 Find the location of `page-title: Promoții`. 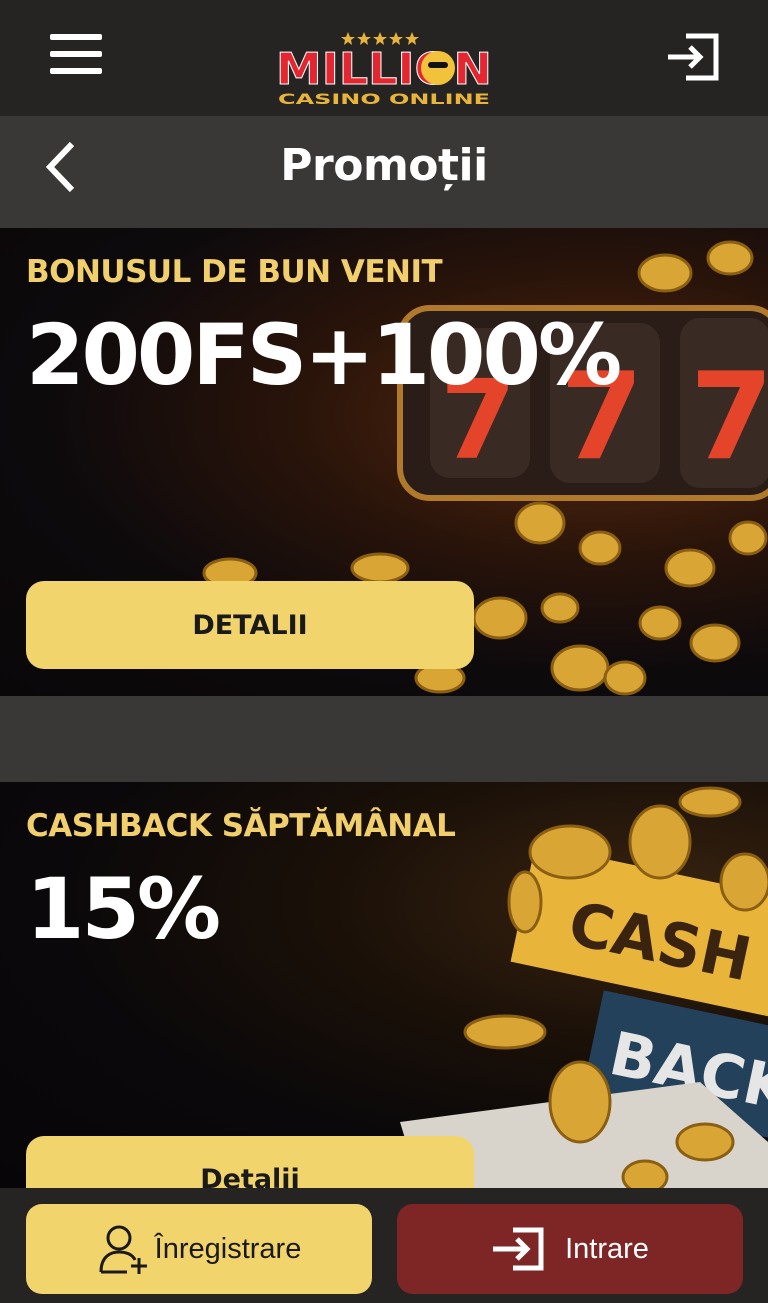

page-title: Promoții is located at coordinates (384, 165).